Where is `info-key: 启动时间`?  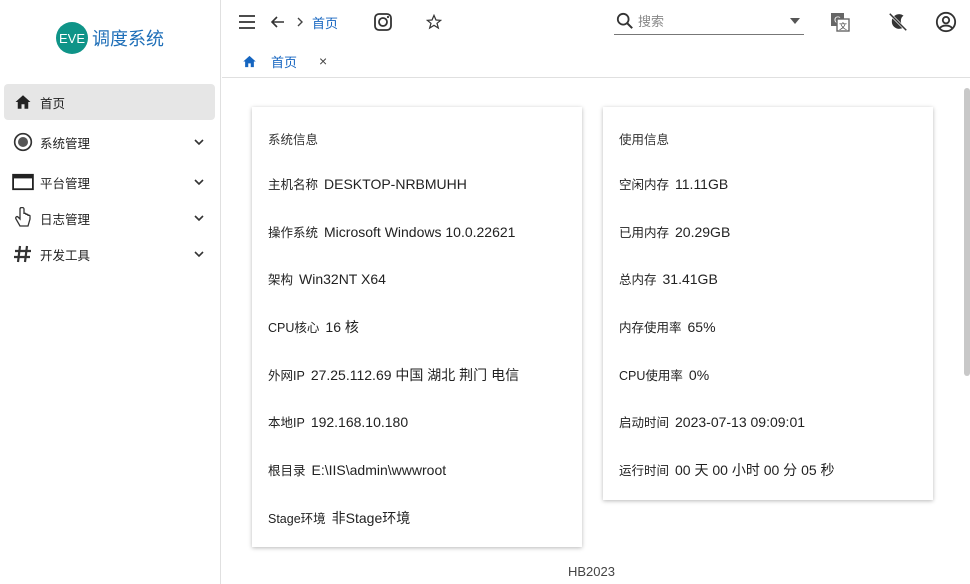 info-key: 启动时间 is located at coordinates (644, 423).